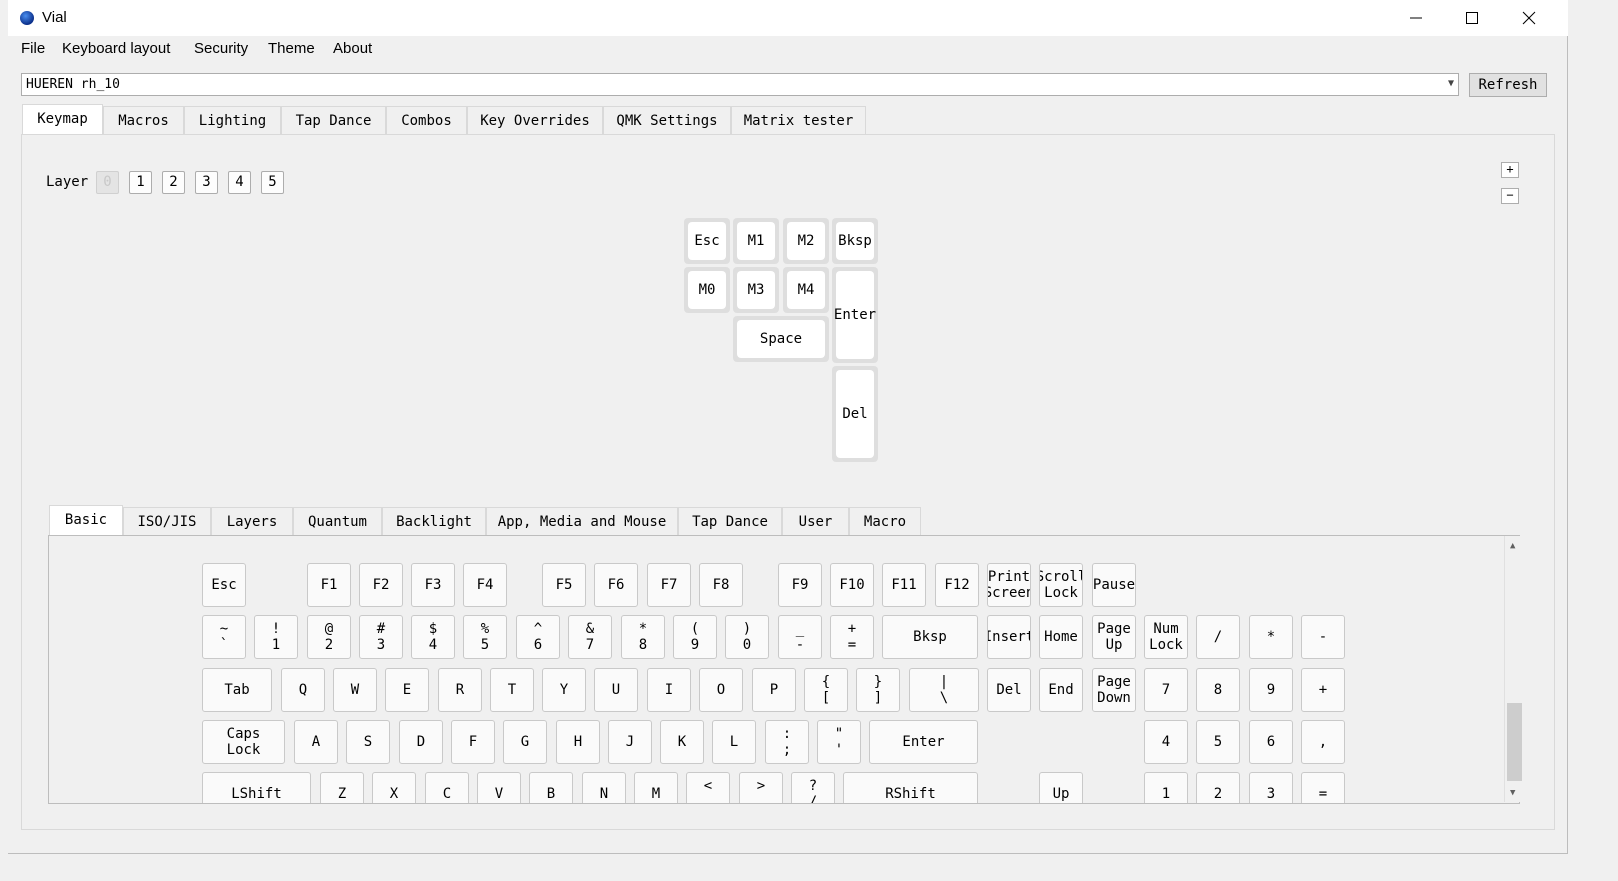 This screenshot has height=881, width=1618. I want to click on keycode-key: F12, so click(957, 585).